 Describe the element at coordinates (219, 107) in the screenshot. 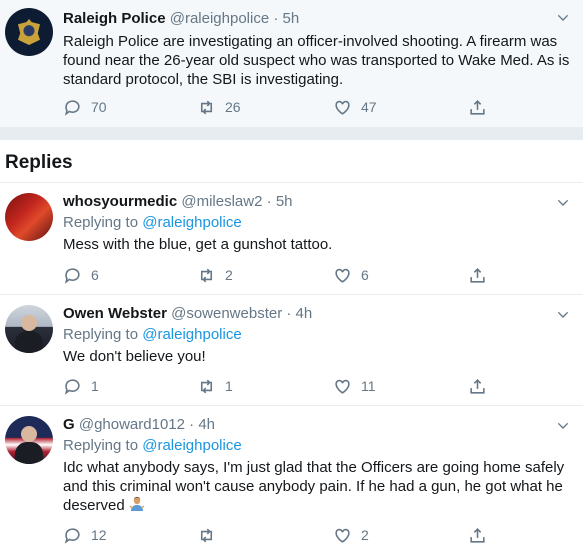

I see `retweet-button: 26` at that location.